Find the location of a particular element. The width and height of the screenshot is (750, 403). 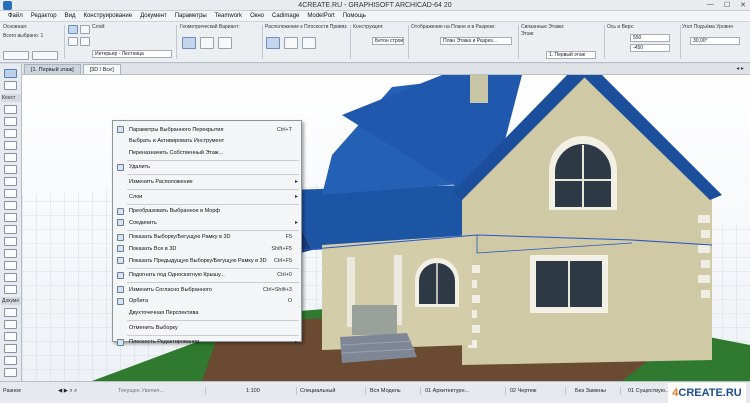

model-view-select: Вся Модель is located at coordinates (385, 391).